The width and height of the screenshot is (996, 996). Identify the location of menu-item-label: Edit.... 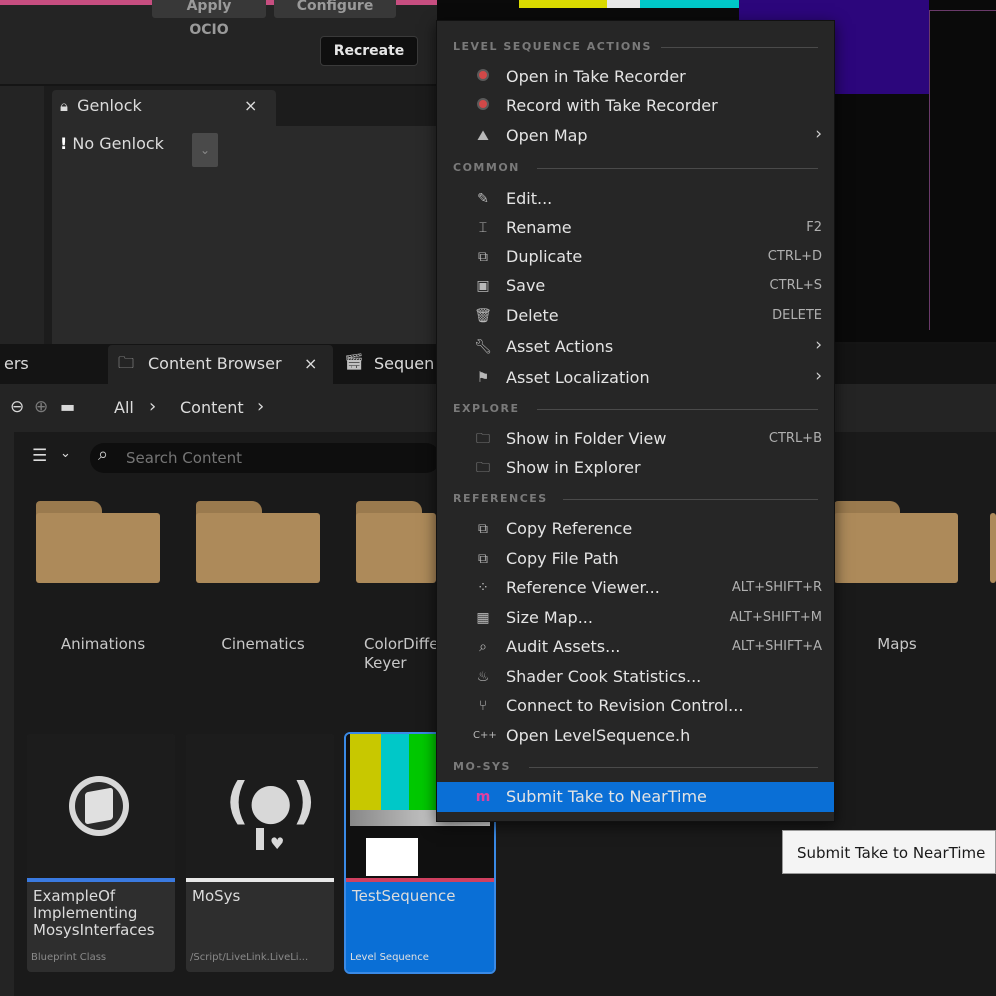
(529, 198).